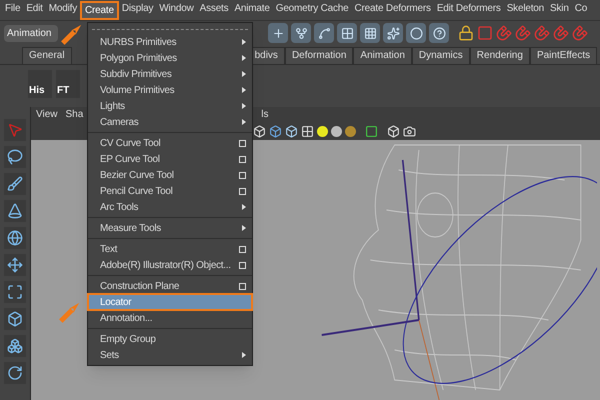  What do you see at coordinates (47, 55) in the screenshot?
I see `shelf-tab: General` at bounding box center [47, 55].